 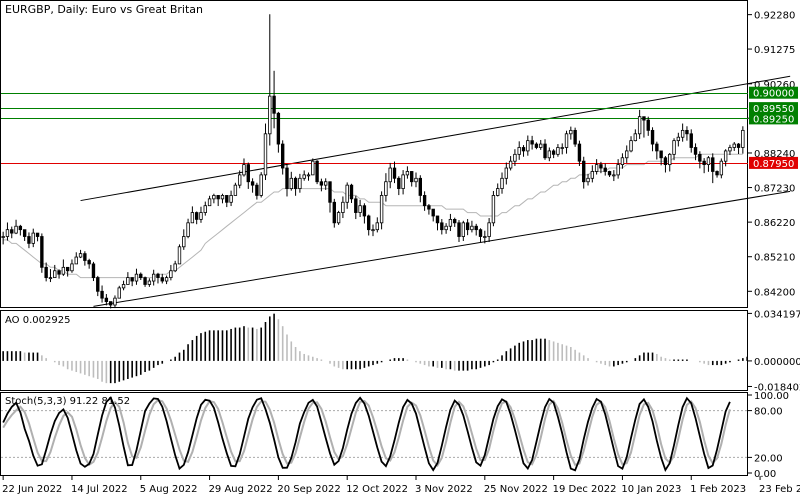 What do you see at coordinates (774, 50) in the screenshot?
I see `price-tick-label: 0.91275` at bounding box center [774, 50].